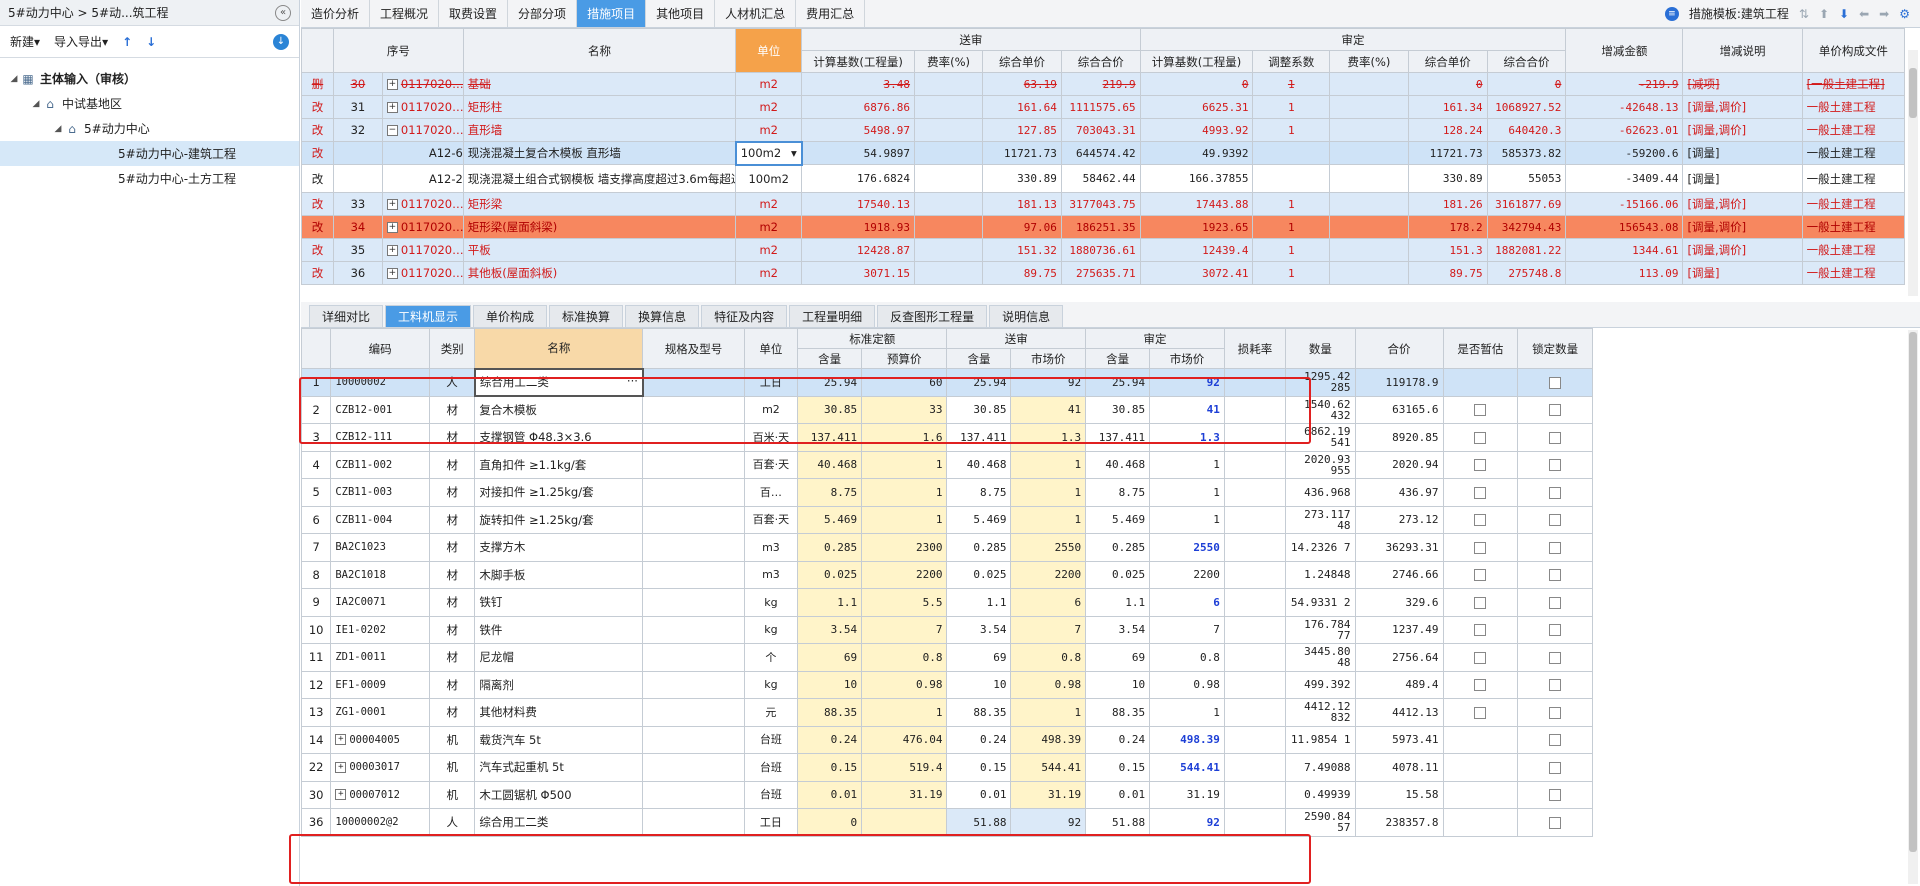 This screenshot has width=1920, height=886. Describe the element at coordinates (380, 519) in the screenshot. I see `resource-code: CZB11-004` at that location.